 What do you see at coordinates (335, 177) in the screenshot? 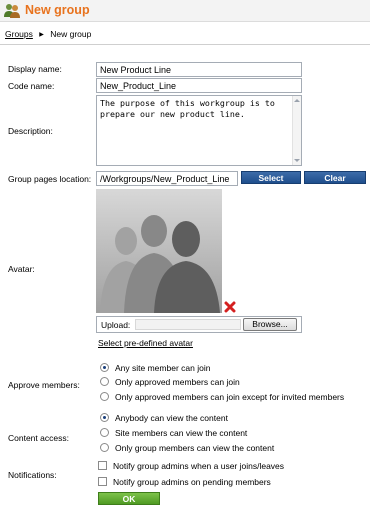
I see `clear-location-button: Clear` at bounding box center [335, 177].